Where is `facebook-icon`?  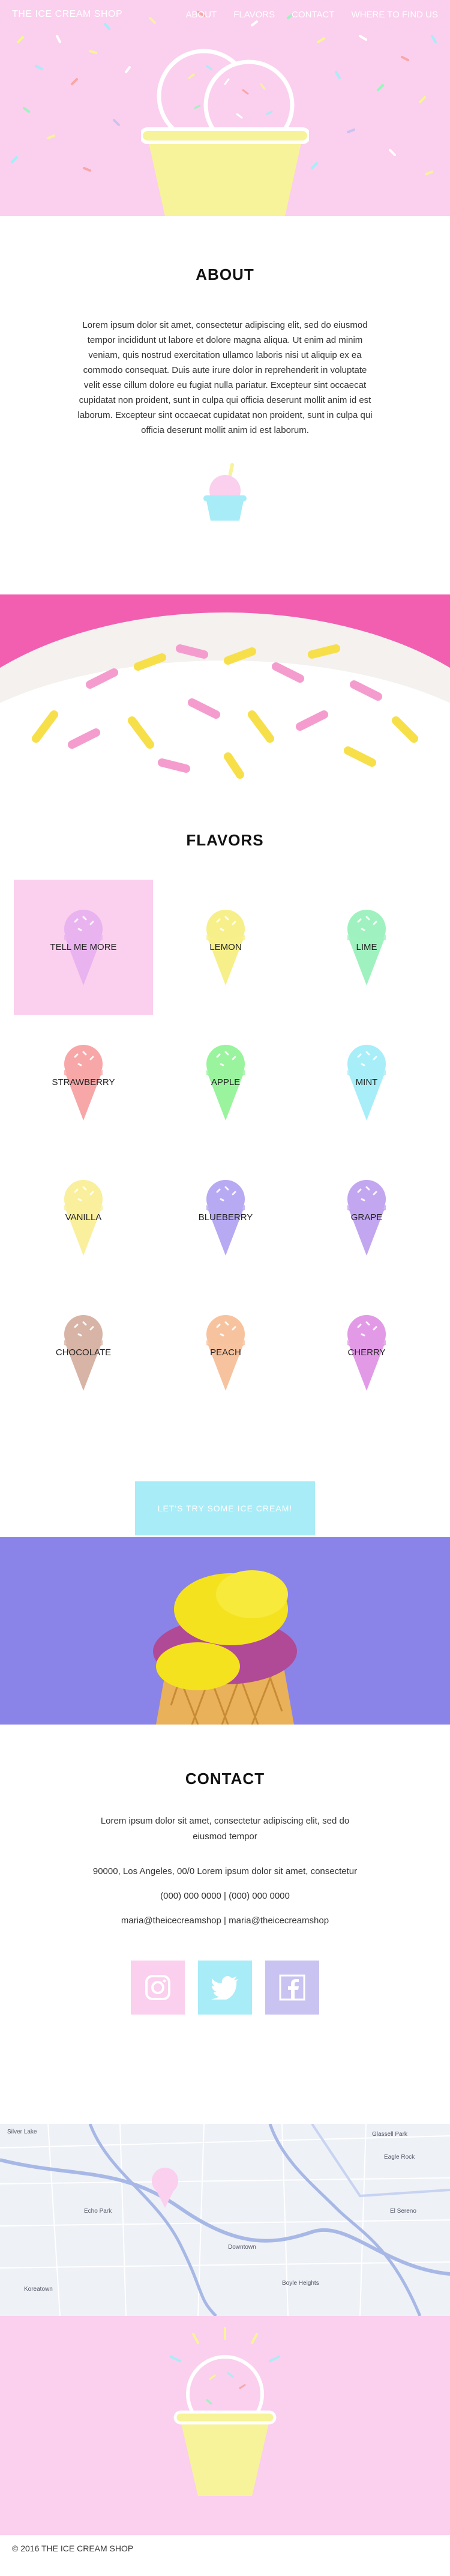
facebook-icon is located at coordinates (292, 1988).